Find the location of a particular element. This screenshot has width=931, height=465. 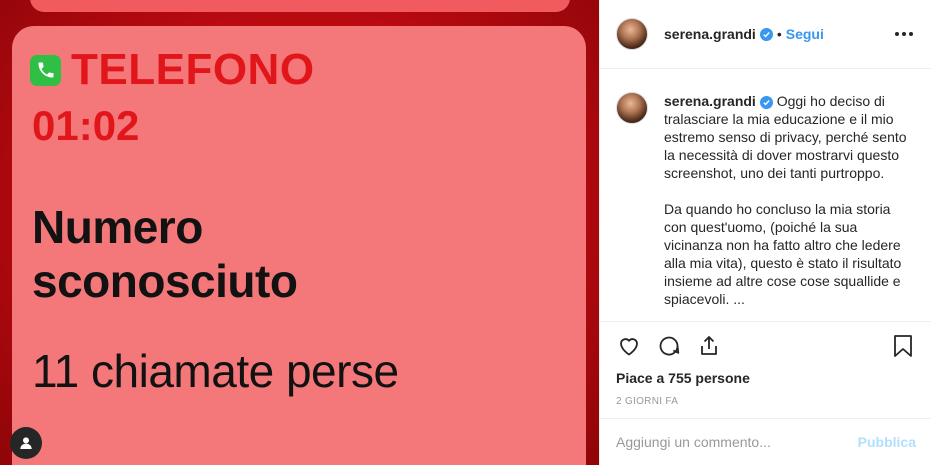

author-username: serena.grandi is located at coordinates (710, 34).